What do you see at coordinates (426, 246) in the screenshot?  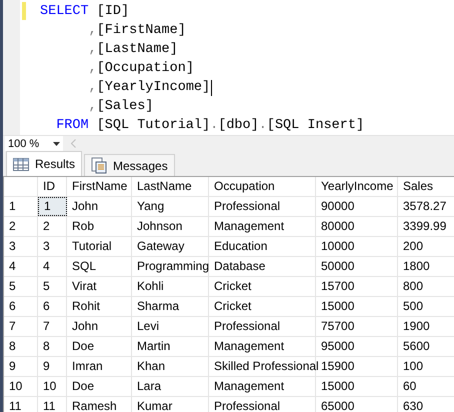 I see `table-cell: 200` at bounding box center [426, 246].